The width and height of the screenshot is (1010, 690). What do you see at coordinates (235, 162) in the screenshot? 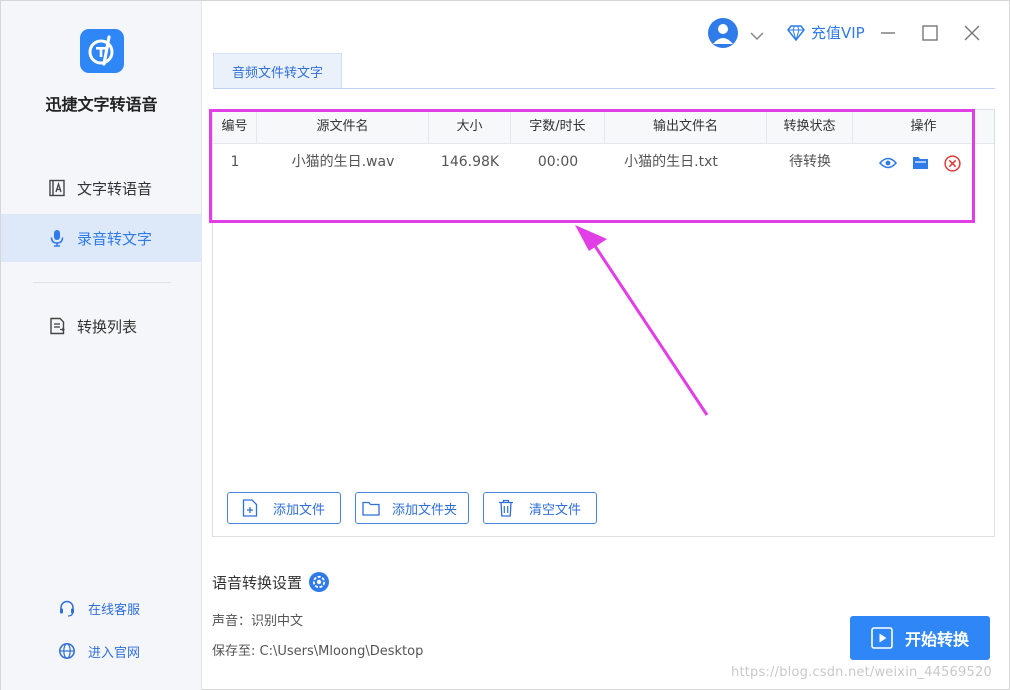
I see `cell-index: 1` at bounding box center [235, 162].